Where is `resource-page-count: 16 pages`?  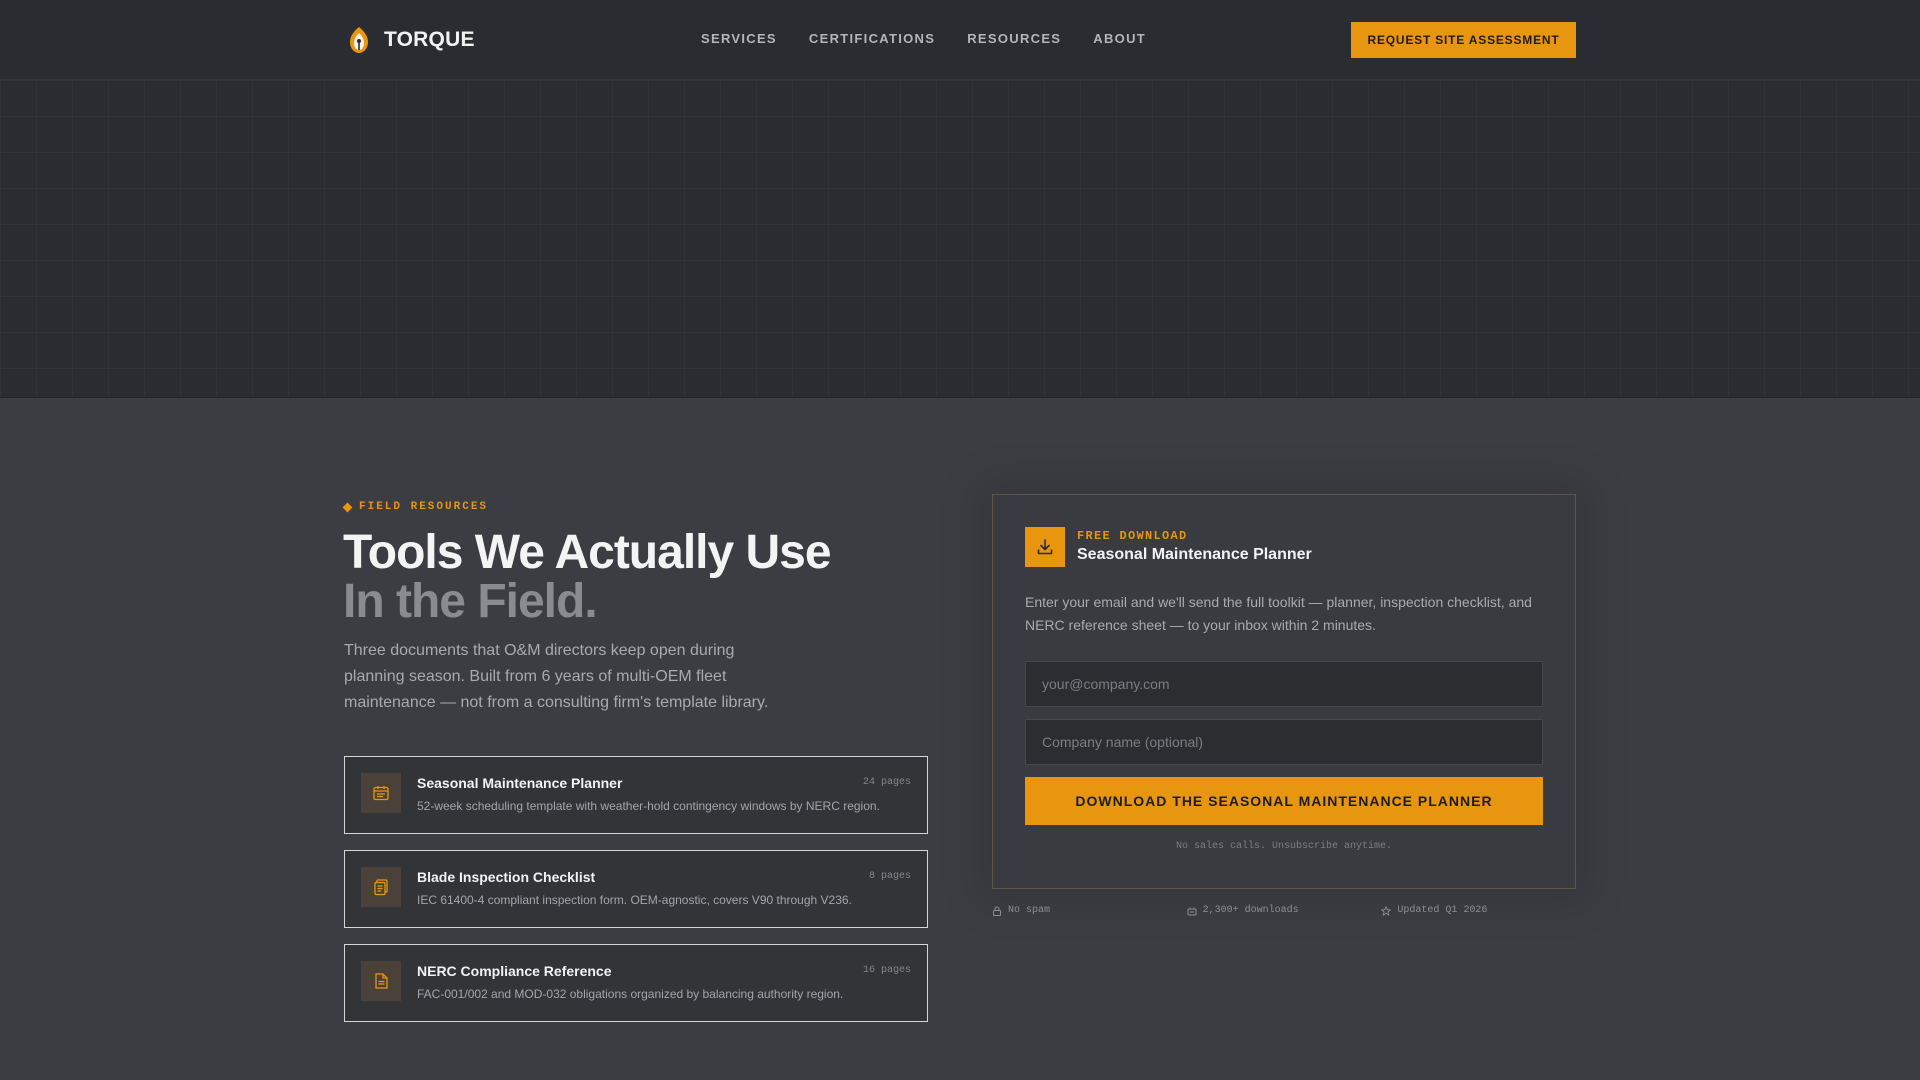 resource-page-count: 16 pages is located at coordinates (886, 970).